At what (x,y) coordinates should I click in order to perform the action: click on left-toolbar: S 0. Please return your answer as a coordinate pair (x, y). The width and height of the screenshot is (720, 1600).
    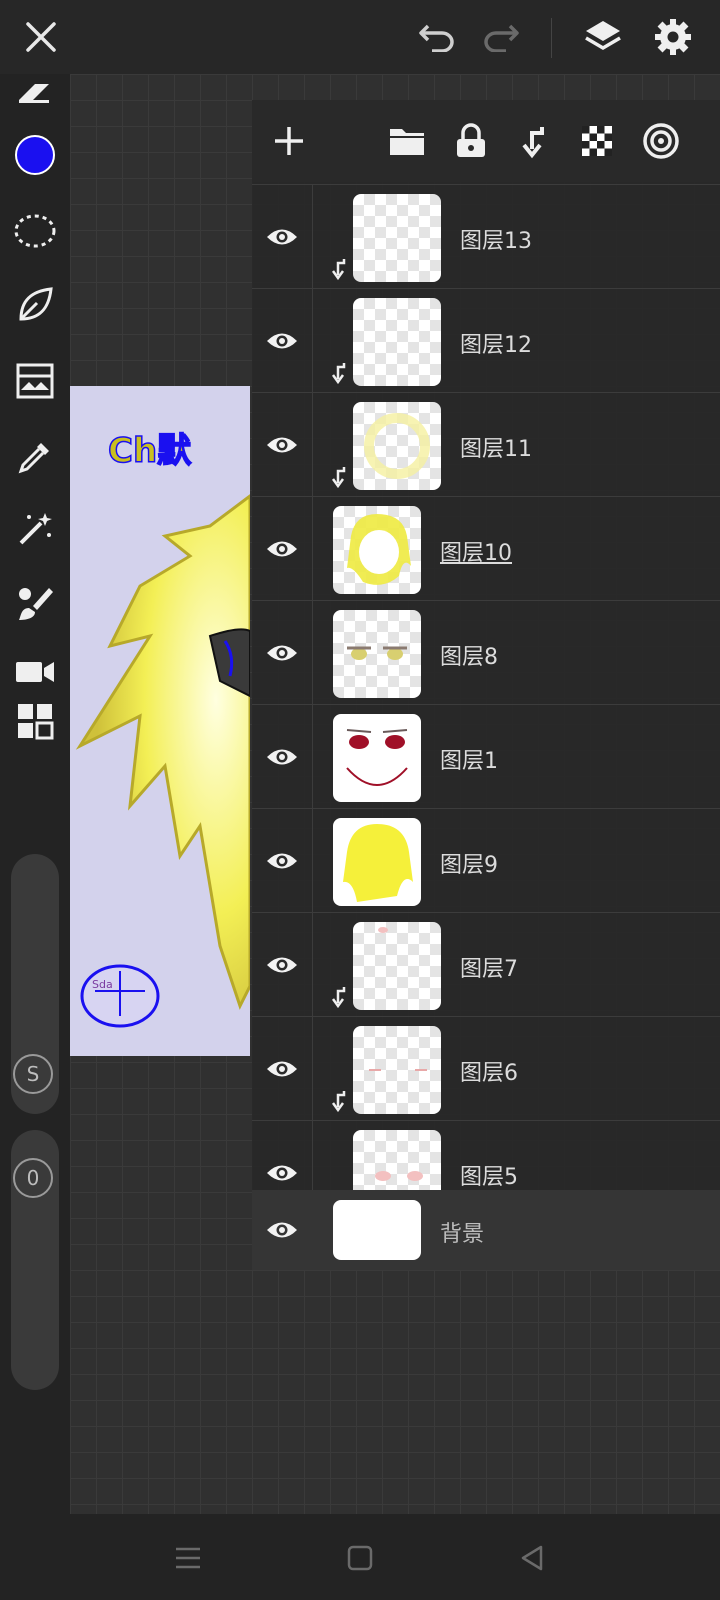
    Looking at the image, I should click on (35, 794).